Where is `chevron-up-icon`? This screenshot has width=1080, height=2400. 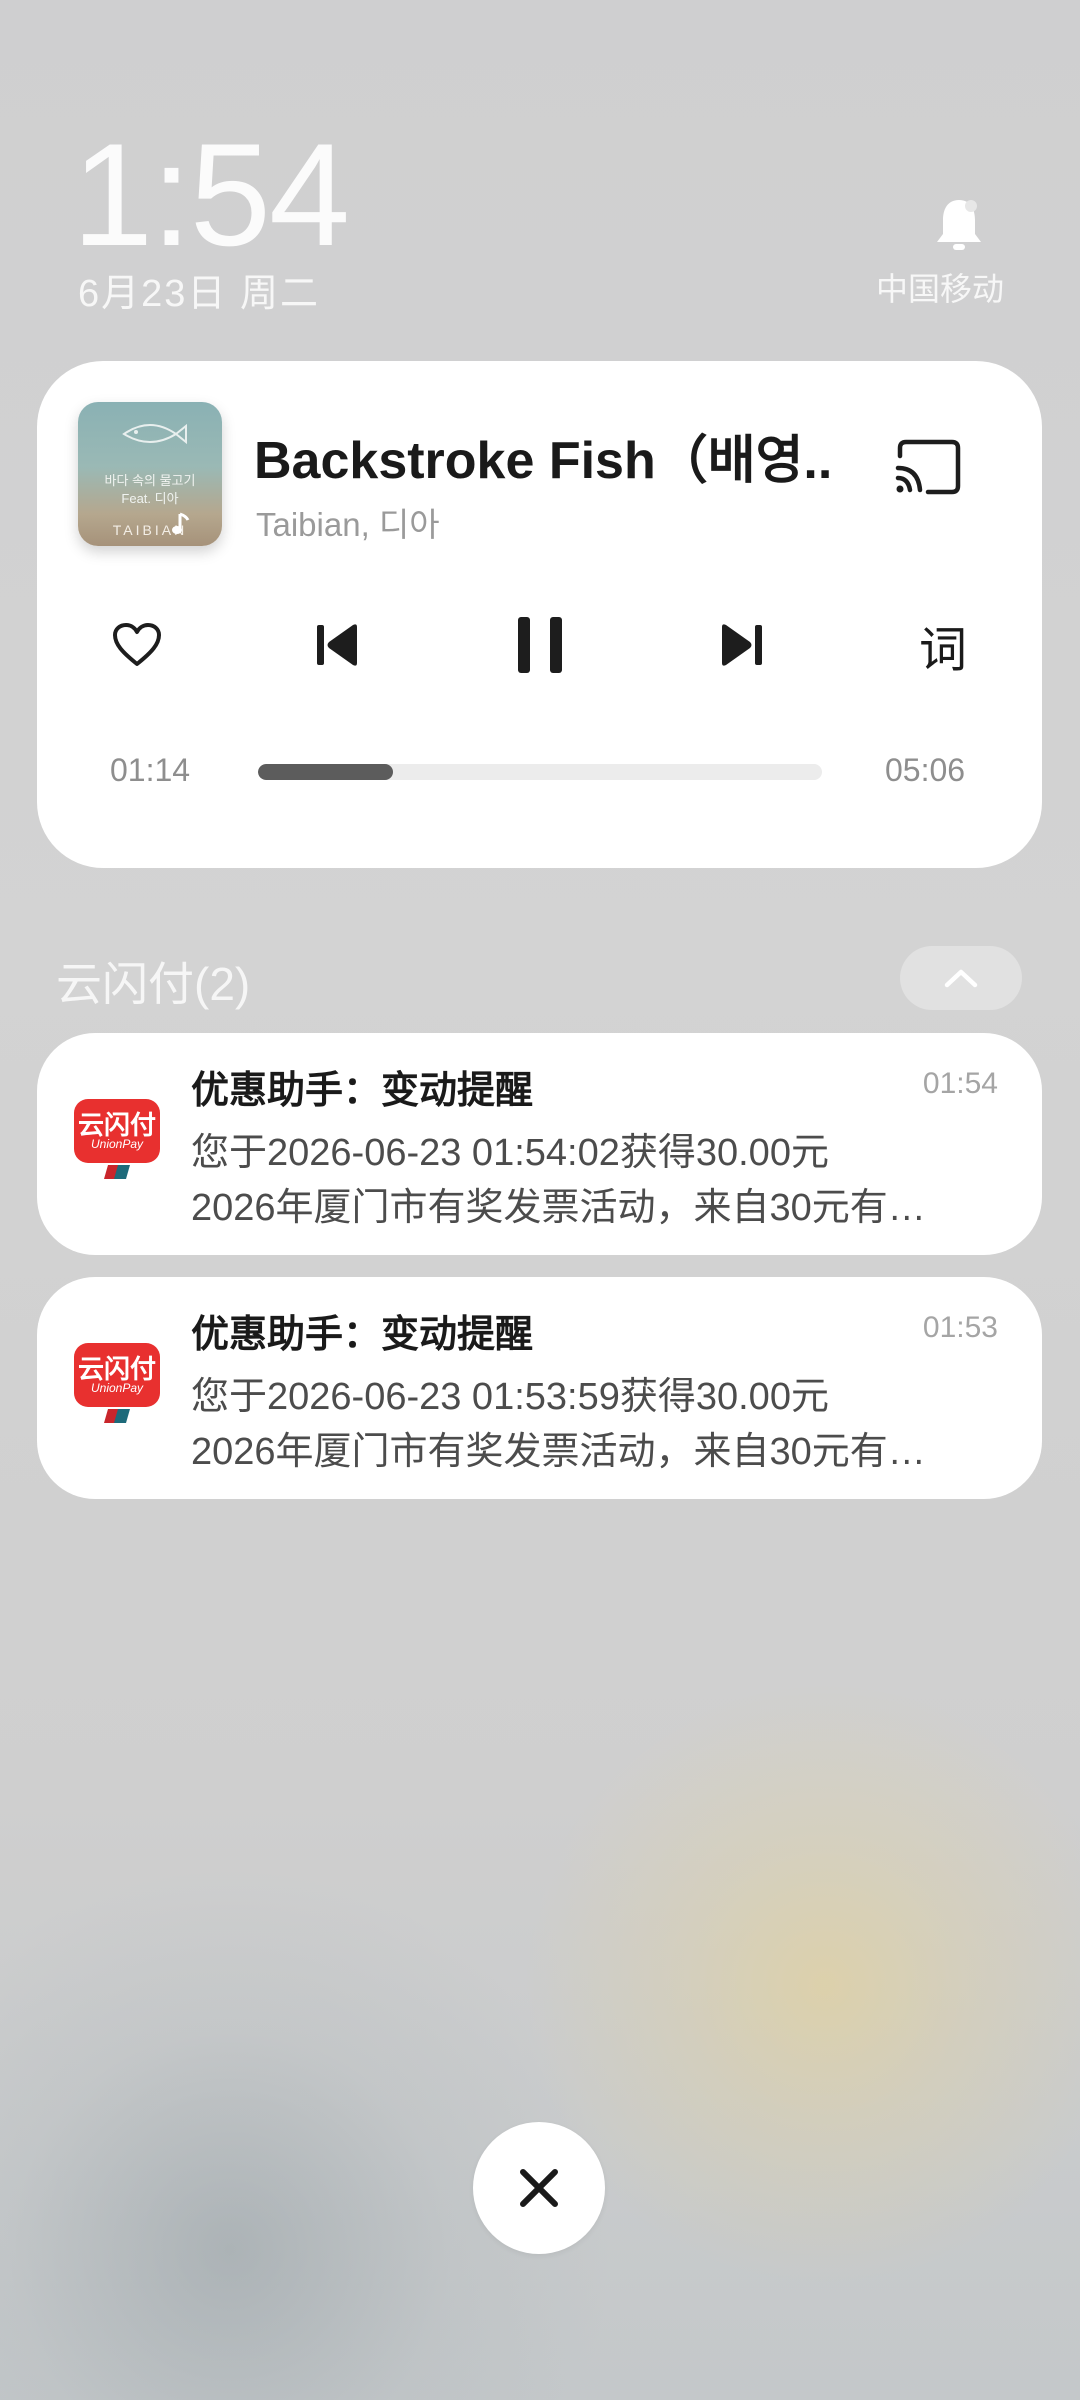
chevron-up-icon is located at coordinates (961, 978).